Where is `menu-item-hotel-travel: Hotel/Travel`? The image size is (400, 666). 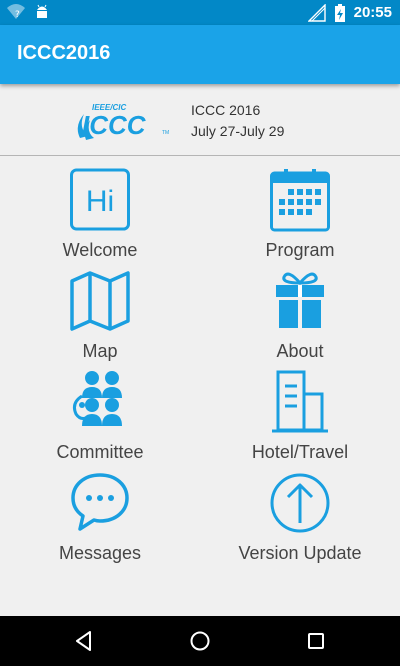 menu-item-hotel-travel: Hotel/Travel is located at coordinates (300, 412).